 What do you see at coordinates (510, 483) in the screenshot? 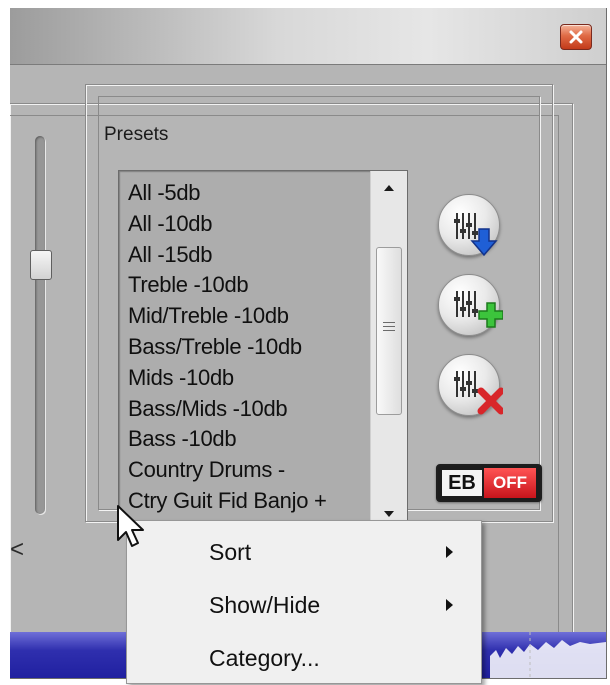
I see `eb-state: OFF` at bounding box center [510, 483].